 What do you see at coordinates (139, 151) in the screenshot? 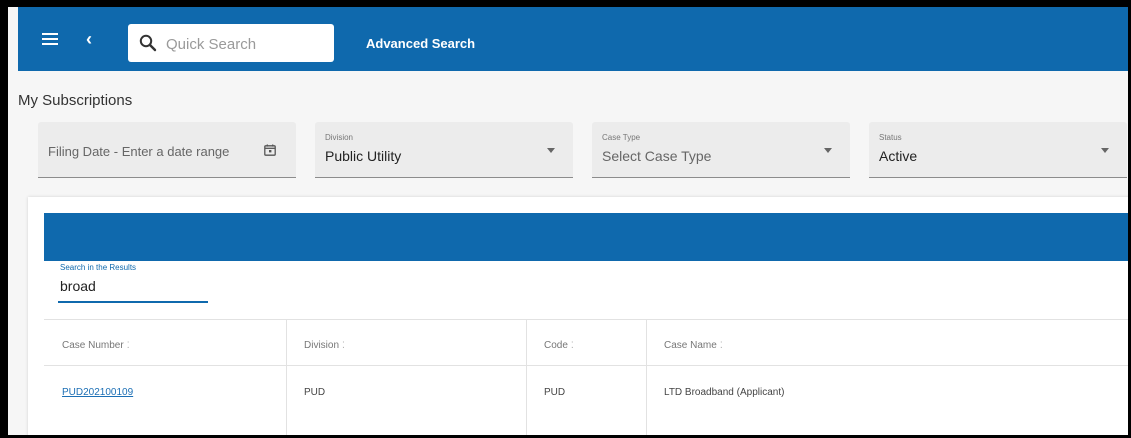
I see `filing-date-placeholder: Filing Date - Enter a date range` at bounding box center [139, 151].